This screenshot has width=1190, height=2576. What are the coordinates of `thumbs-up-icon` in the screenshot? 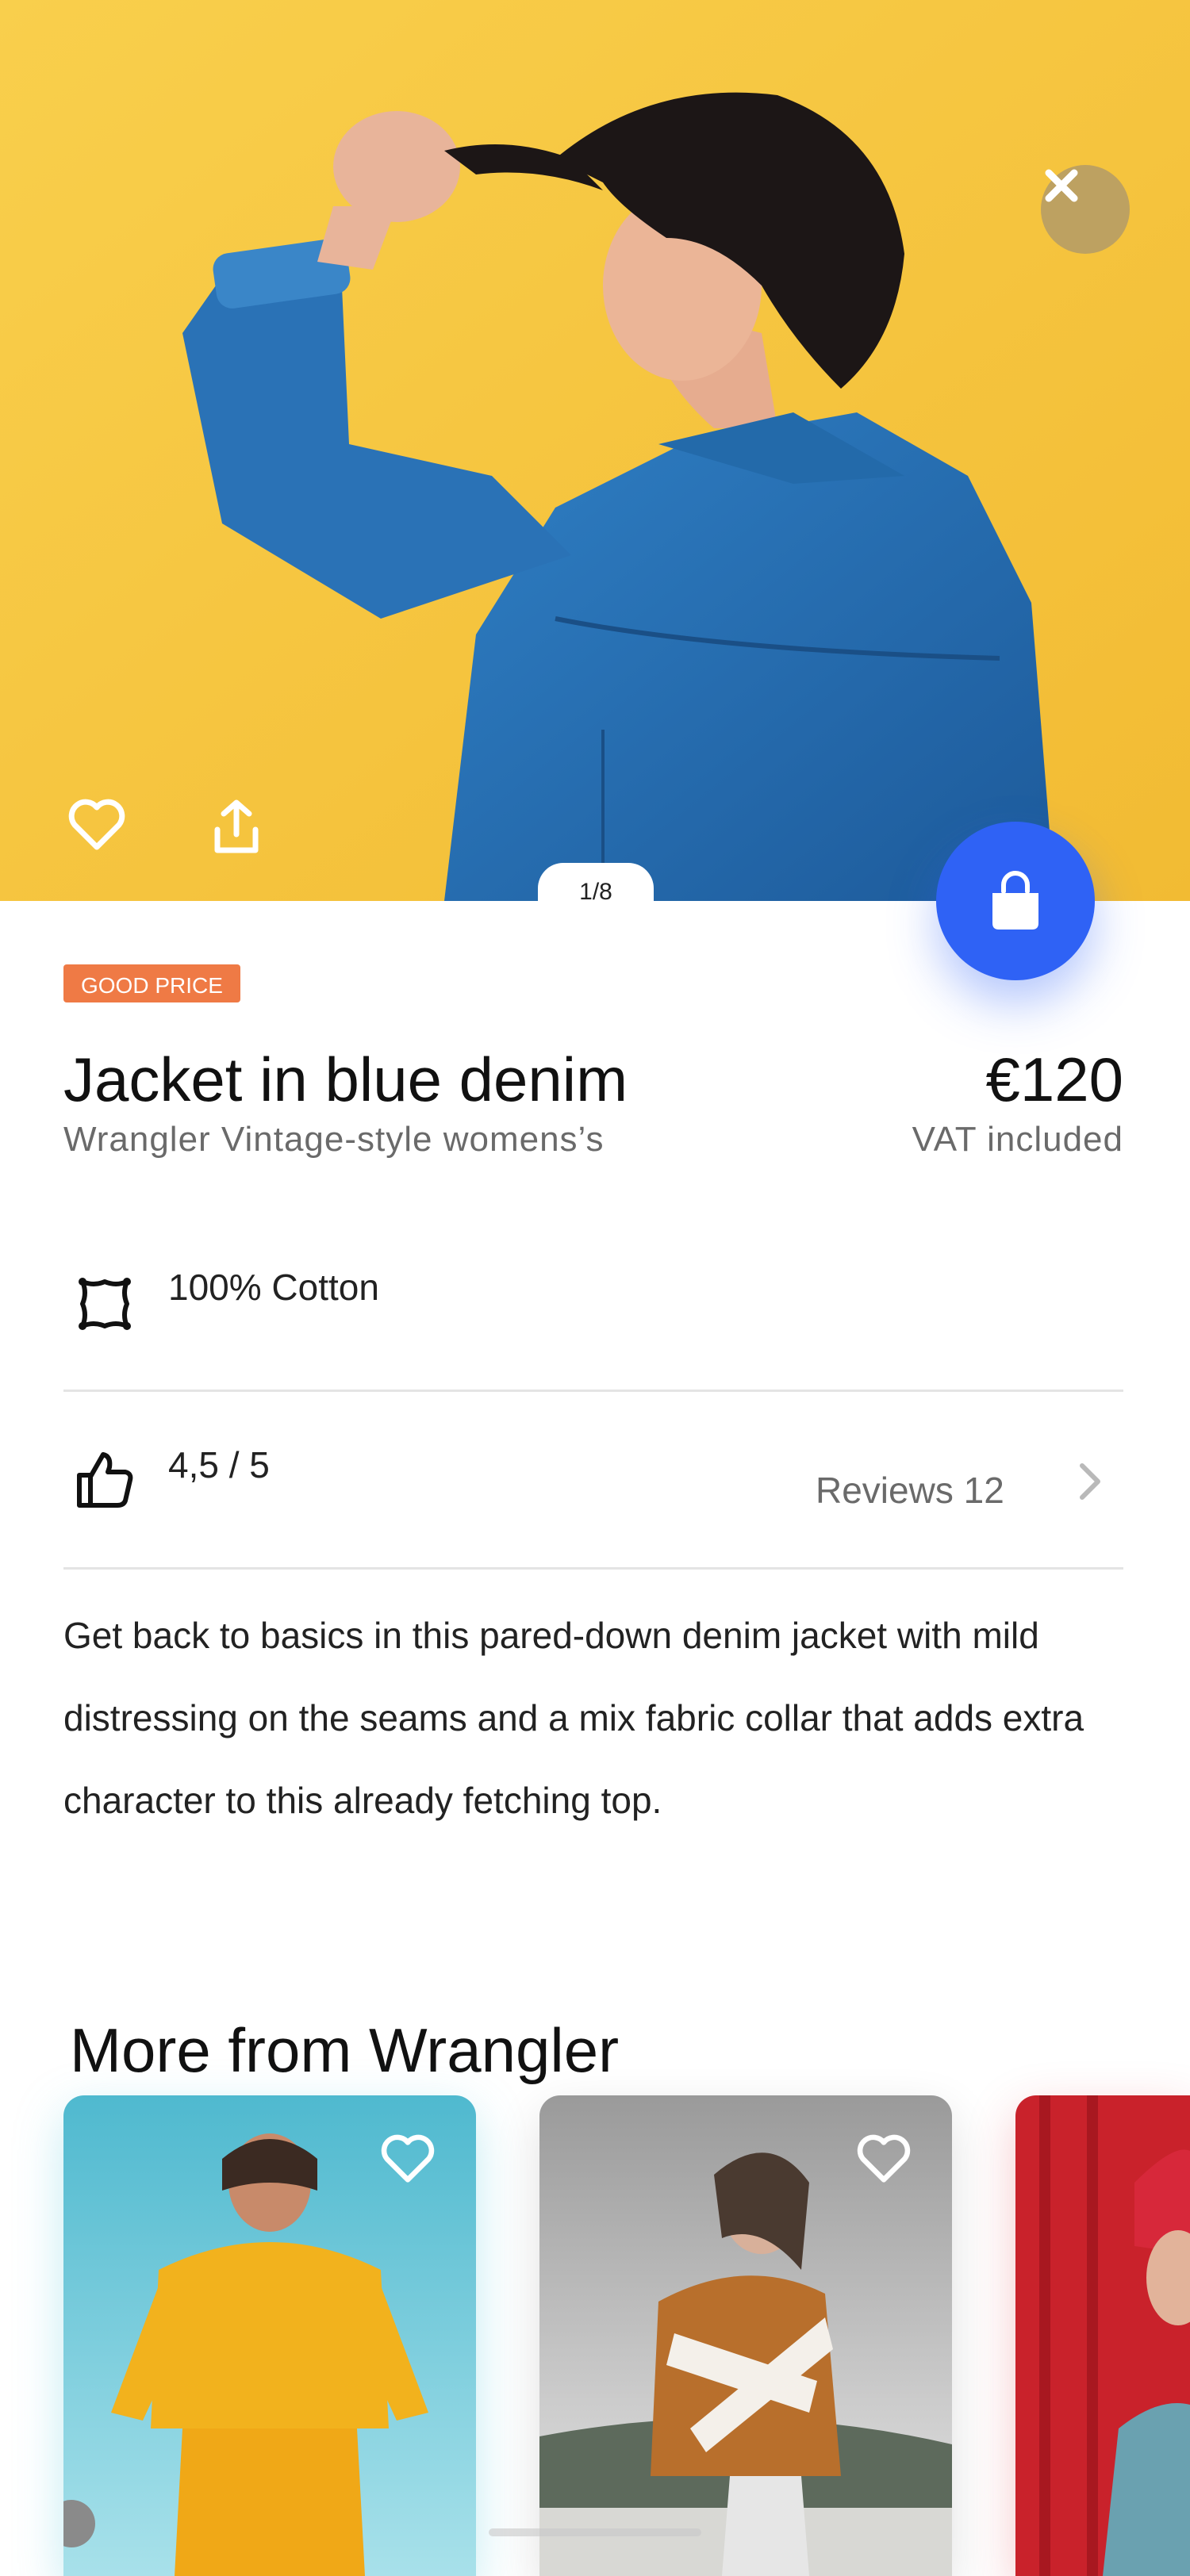 It's located at (105, 1478).